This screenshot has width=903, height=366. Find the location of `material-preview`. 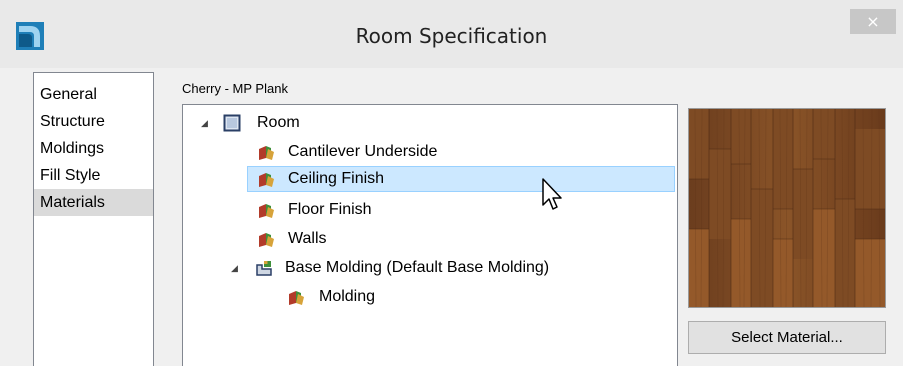

material-preview is located at coordinates (787, 208).